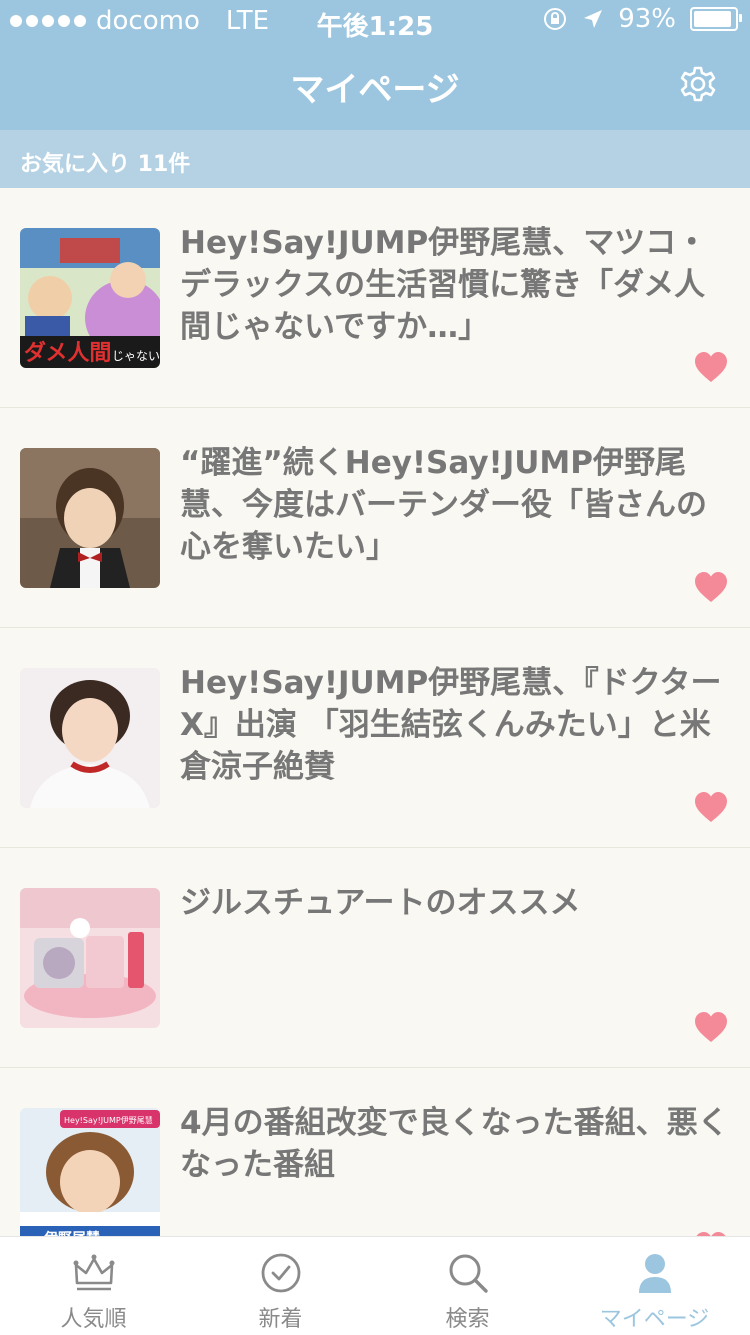 This screenshot has width=750, height=1335. I want to click on tab-label: 新着, so click(280, 1319).